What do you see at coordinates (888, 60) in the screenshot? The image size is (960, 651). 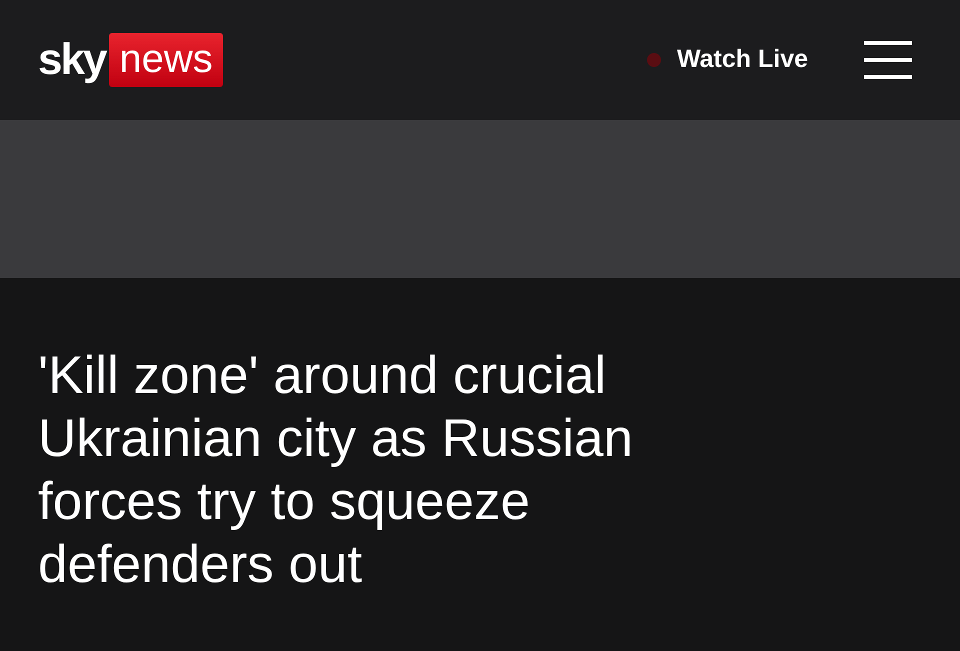 I see `menu-icon` at bounding box center [888, 60].